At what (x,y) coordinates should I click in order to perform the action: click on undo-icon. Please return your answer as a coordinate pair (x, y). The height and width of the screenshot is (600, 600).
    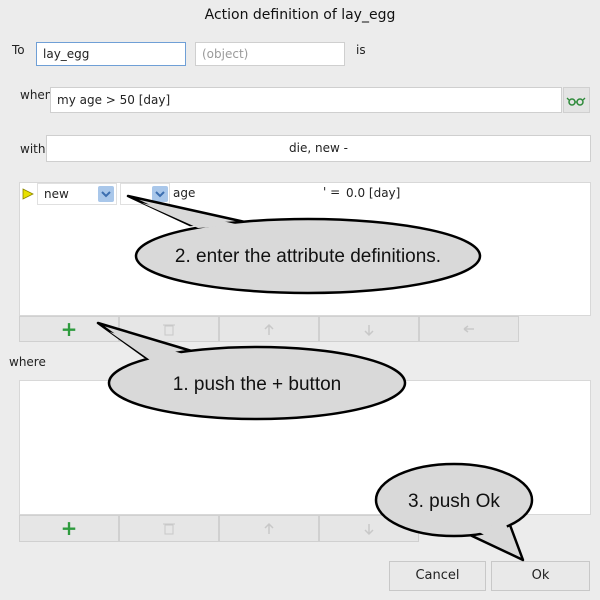
    Looking at the image, I should click on (468, 329).